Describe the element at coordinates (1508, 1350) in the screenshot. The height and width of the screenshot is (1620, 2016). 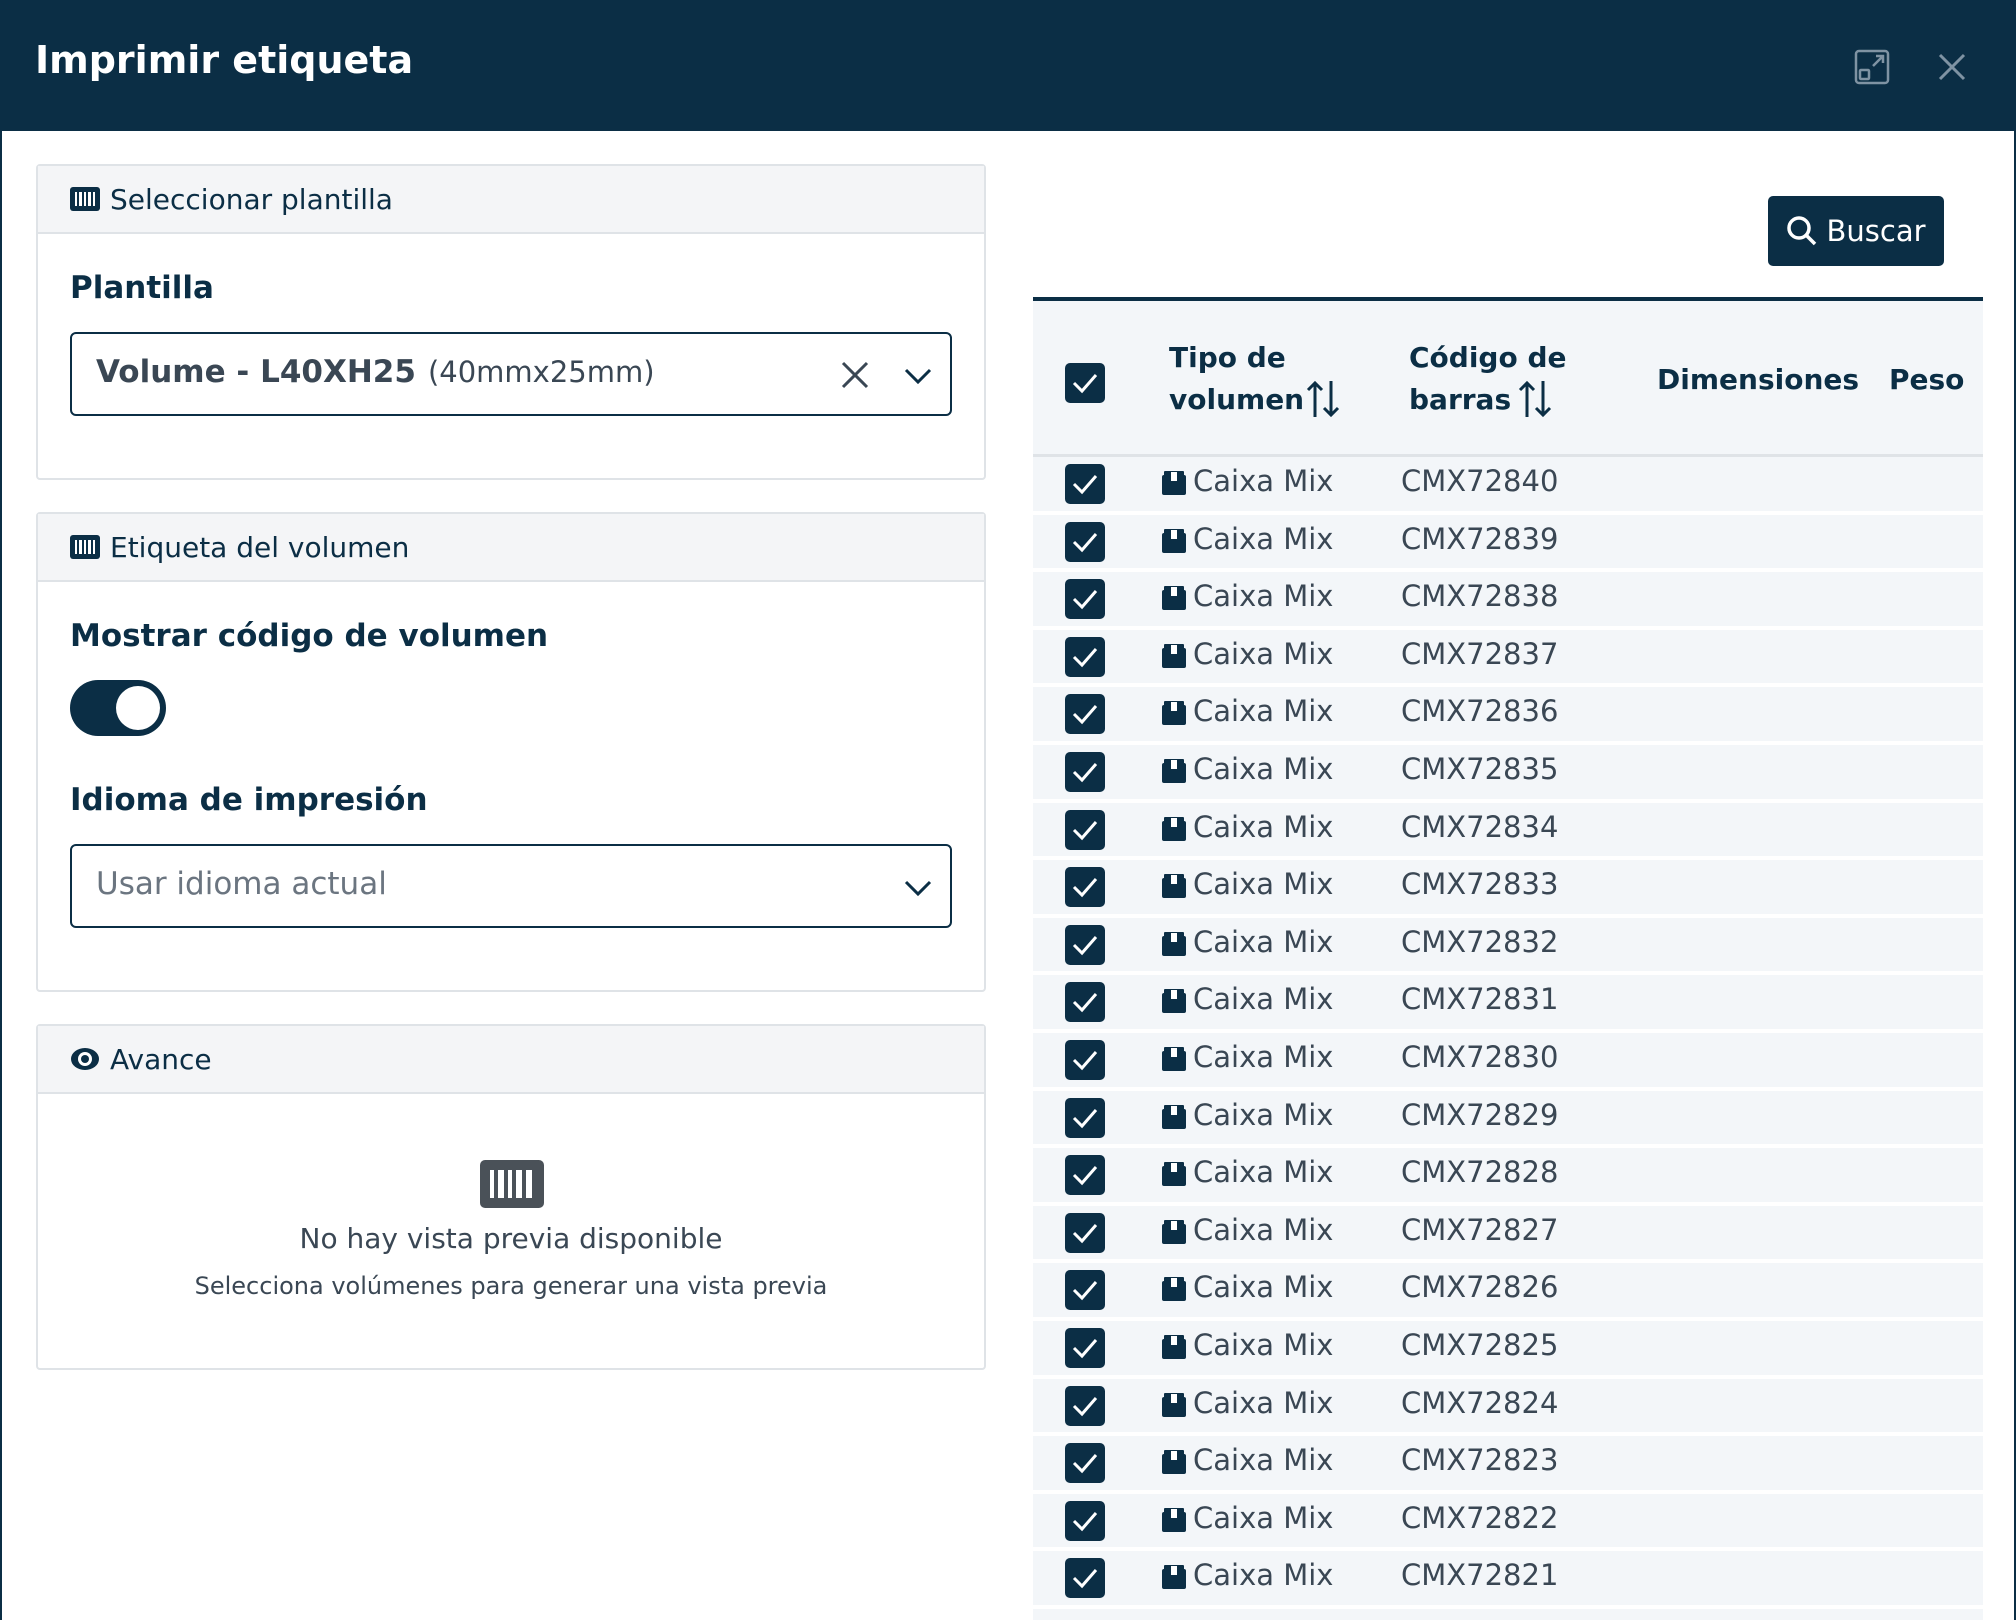
I see `table-row: Caixa Mix CMX72825` at that location.